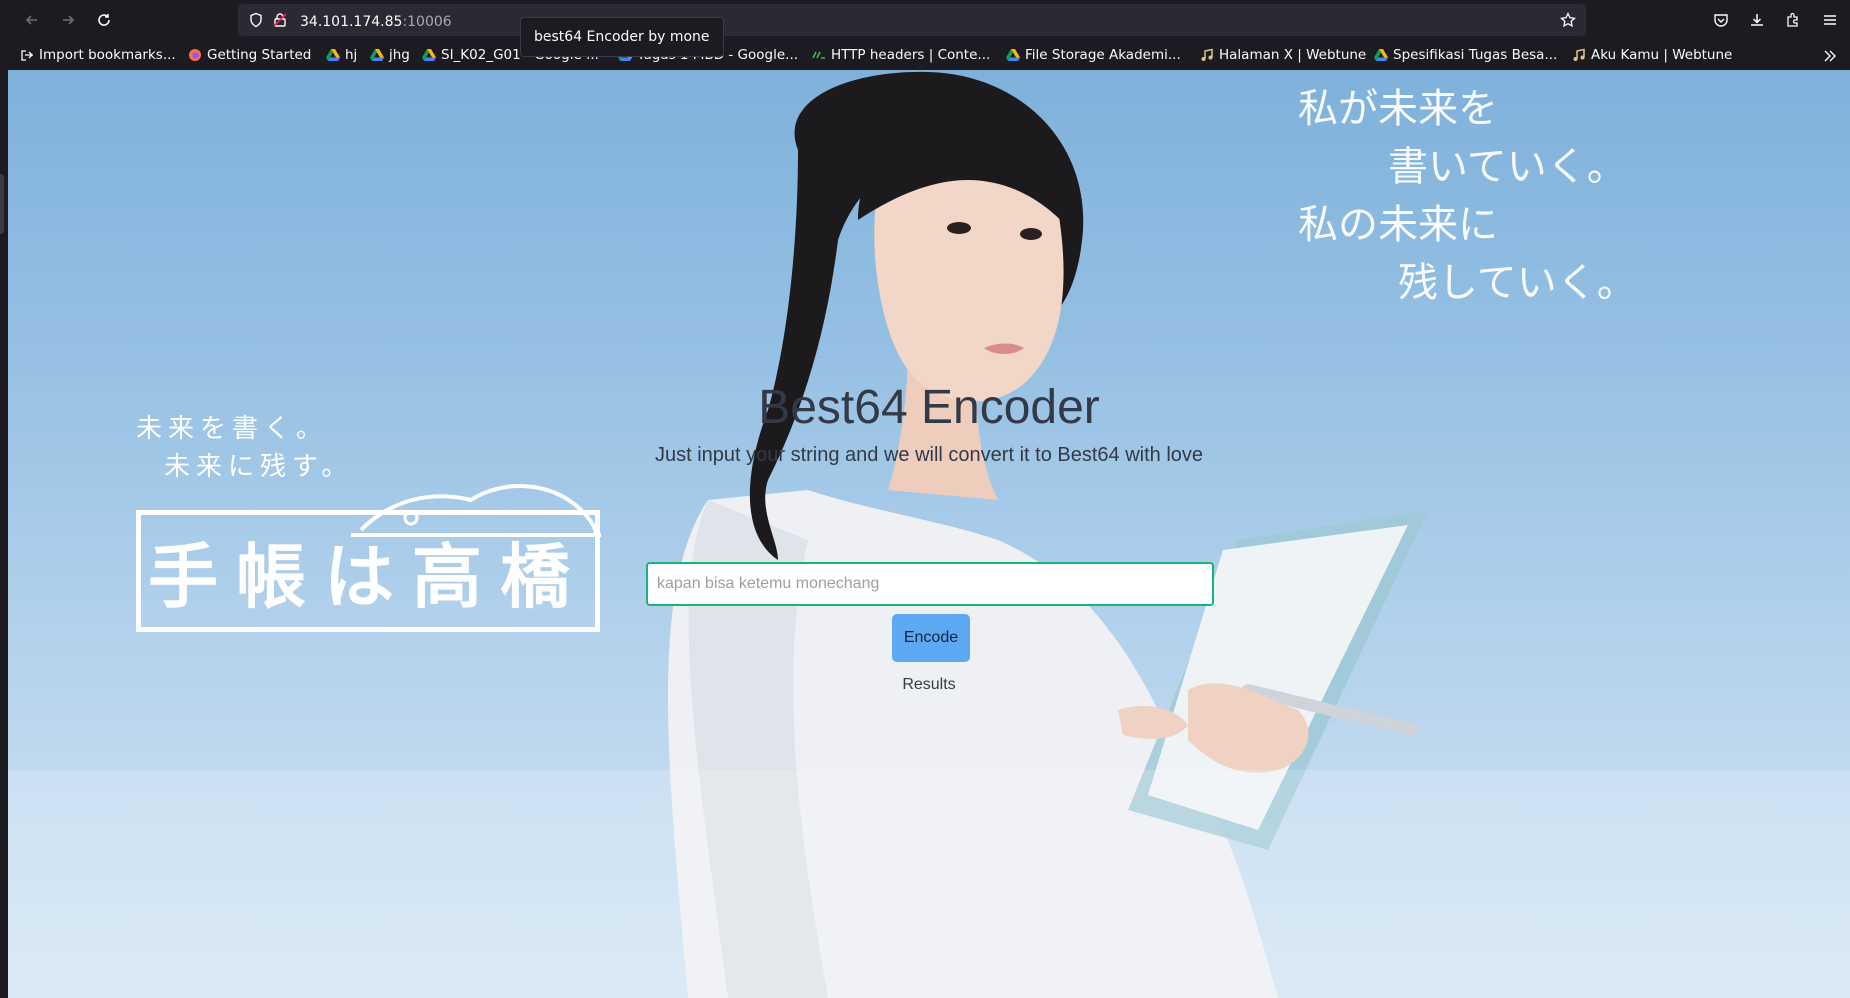 The image size is (1850, 998). What do you see at coordinates (195, 55) in the screenshot?
I see `firefox-icon` at bounding box center [195, 55].